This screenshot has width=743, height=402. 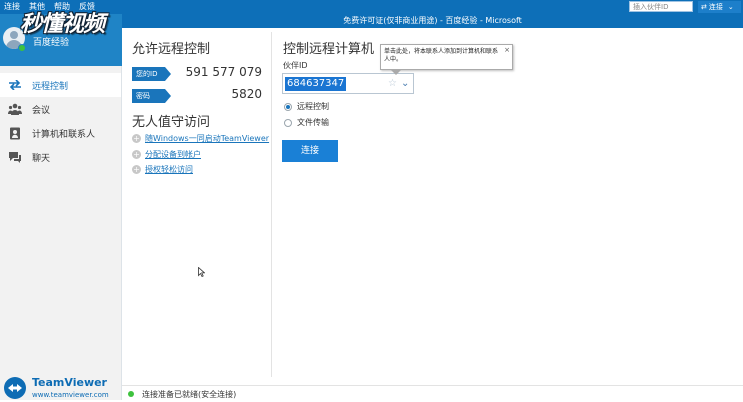 I want to click on chat-icon, so click(x=15, y=157).